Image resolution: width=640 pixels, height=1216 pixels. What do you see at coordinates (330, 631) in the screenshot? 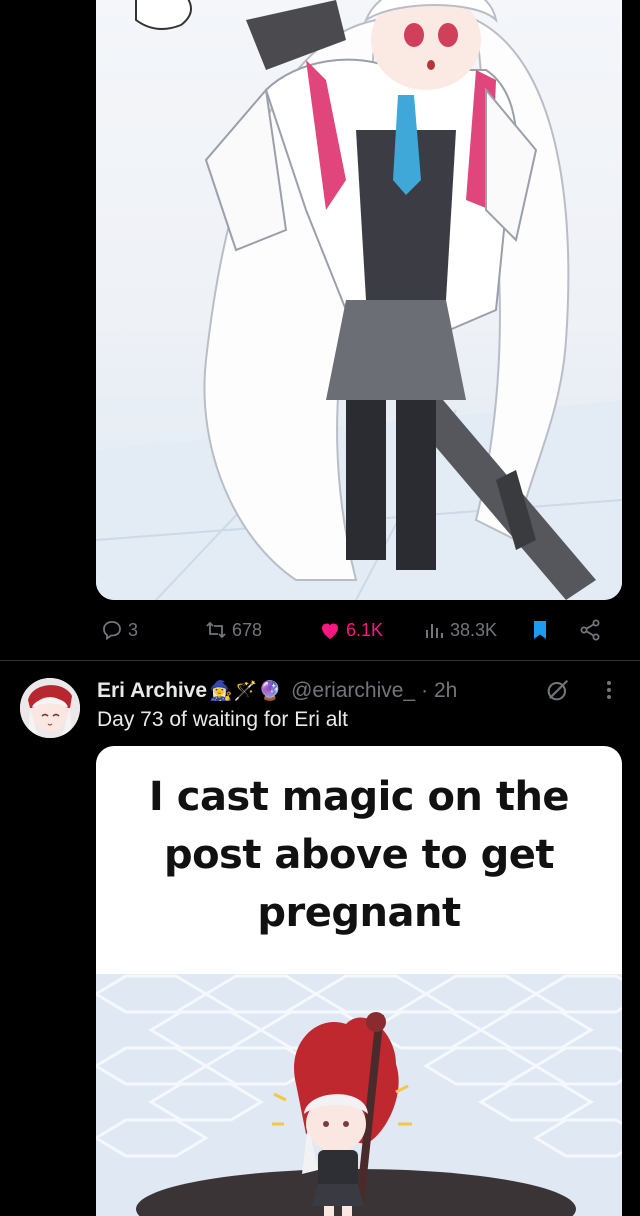
I see `like-icon` at bounding box center [330, 631].